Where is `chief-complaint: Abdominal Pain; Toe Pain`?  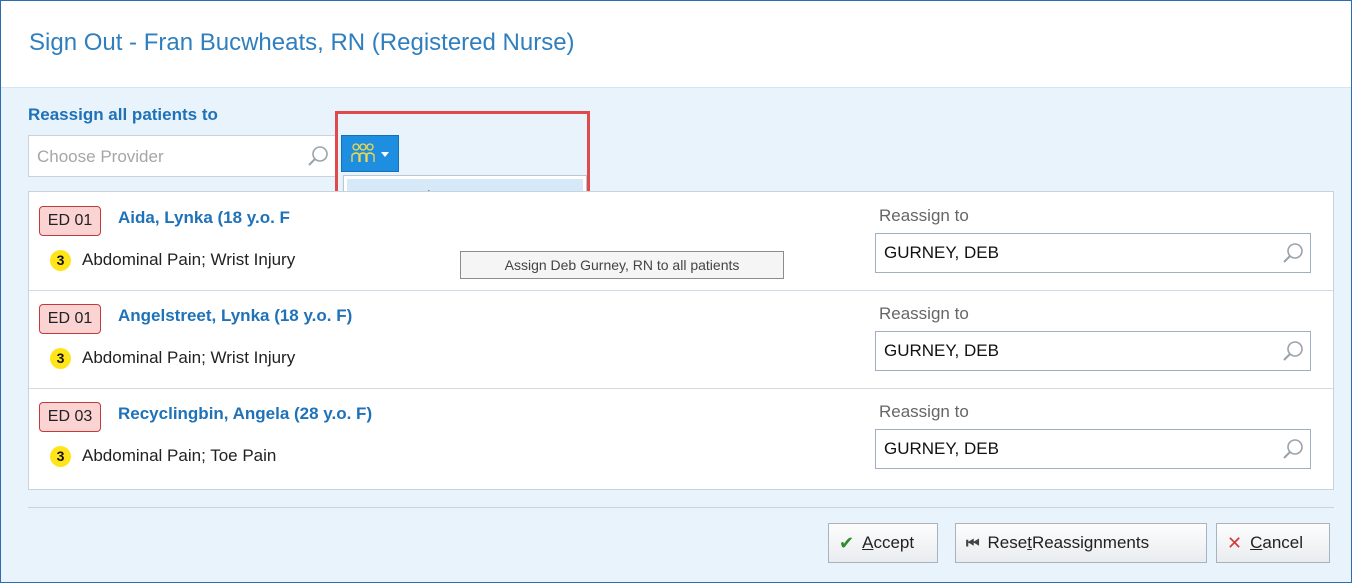 chief-complaint: Abdominal Pain; Toe Pain is located at coordinates (179, 455).